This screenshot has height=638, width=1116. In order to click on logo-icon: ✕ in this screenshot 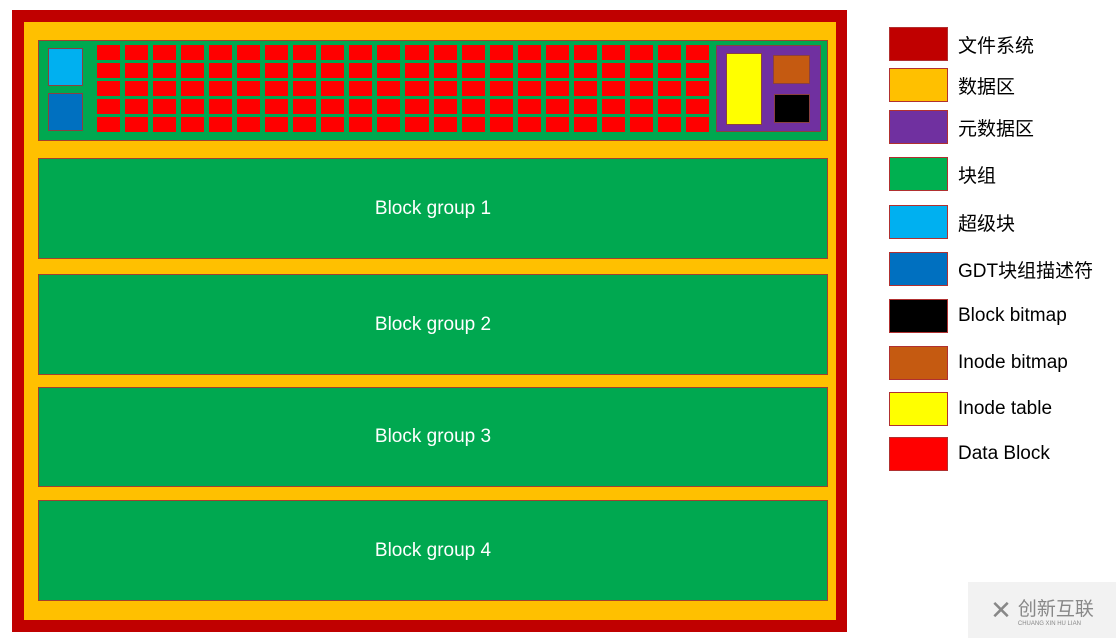, I will do `click(1001, 609)`.